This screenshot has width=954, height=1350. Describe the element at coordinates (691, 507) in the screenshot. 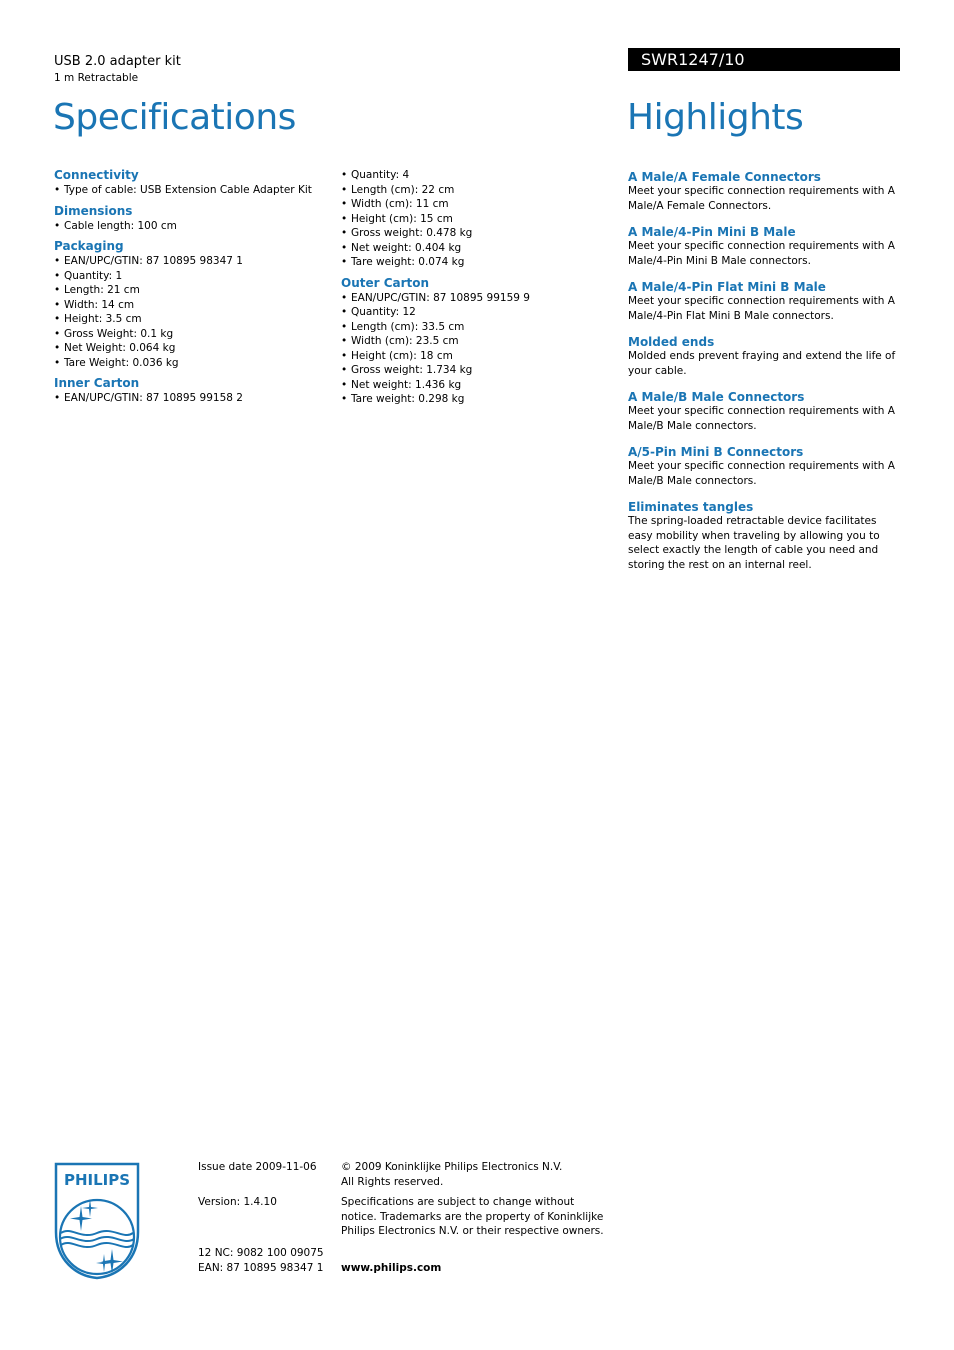

I see `highlight-title: Eliminates tangles` at that location.